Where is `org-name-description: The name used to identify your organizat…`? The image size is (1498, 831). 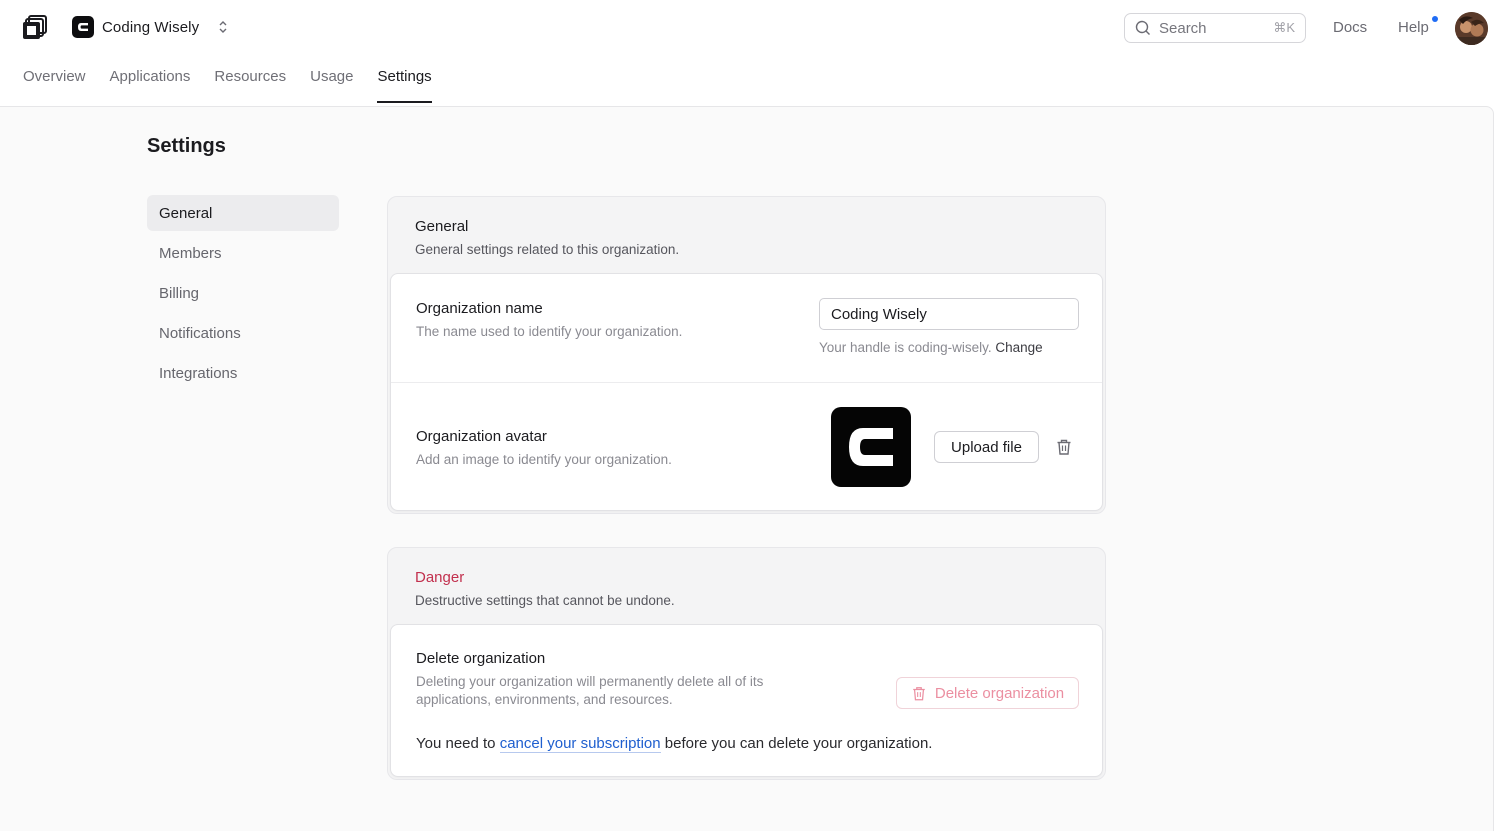
org-name-description: The name used to identify your organizat… is located at coordinates (549, 331).